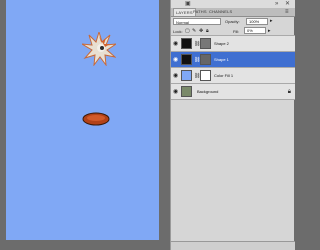 Image resolution: width=320 pixels, height=250 pixels. Describe the element at coordinates (187, 31) in the screenshot. I see `lock-transparent-icon: ▢` at that location.